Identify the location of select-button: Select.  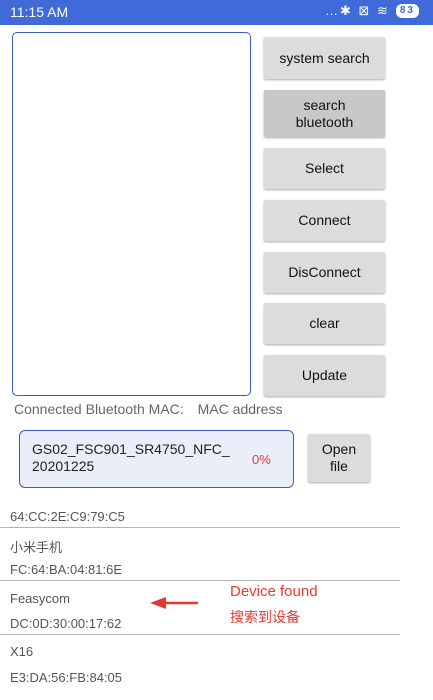
(324, 168).